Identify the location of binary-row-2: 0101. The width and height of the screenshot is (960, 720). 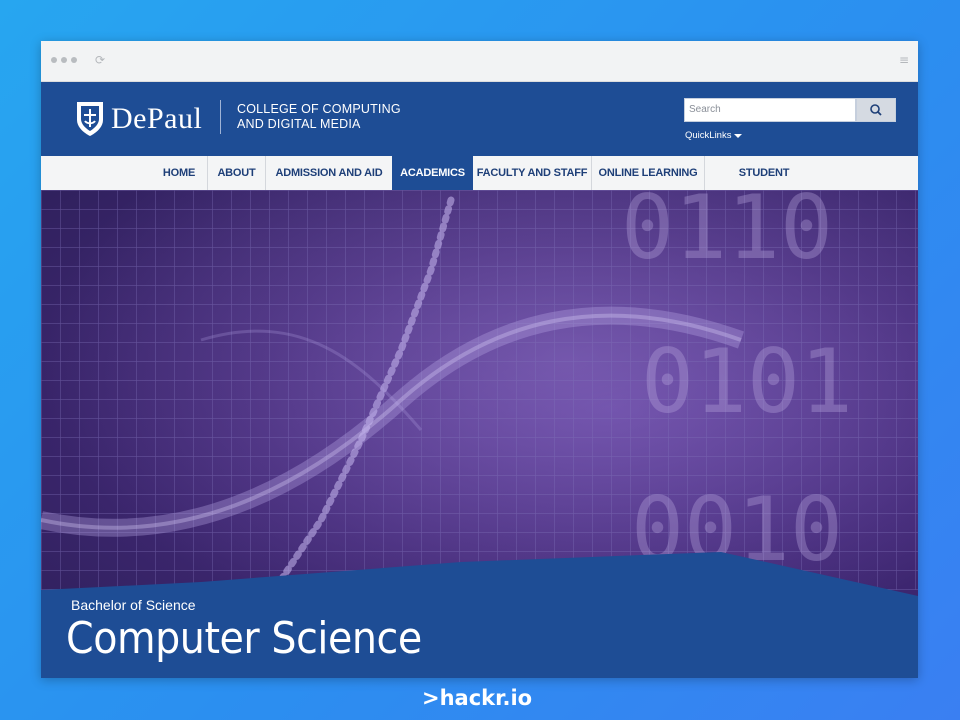
(747, 381).